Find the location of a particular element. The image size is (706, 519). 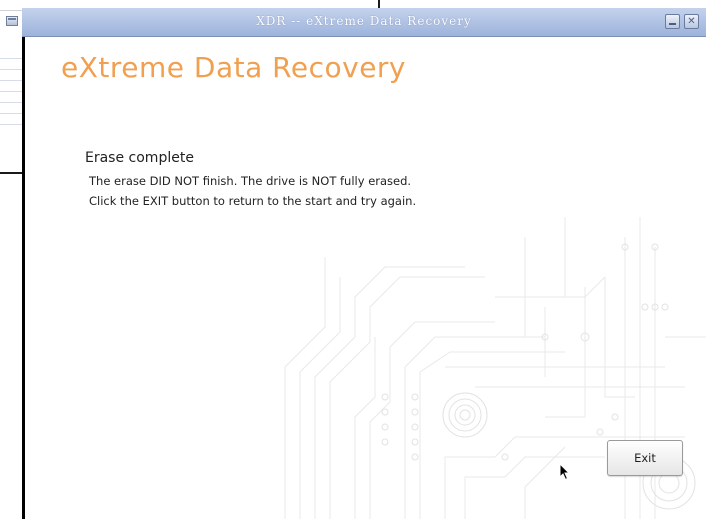

app-title: eXtreme Data Recovery is located at coordinates (233, 67).